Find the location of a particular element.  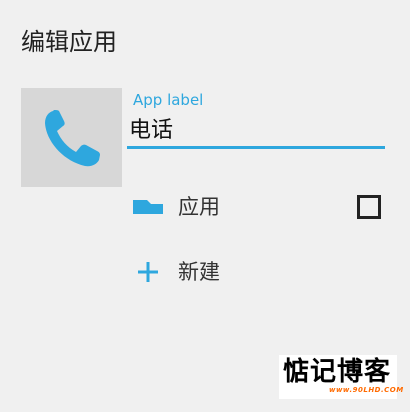

app-label-input: 电话 is located at coordinates (151, 131).